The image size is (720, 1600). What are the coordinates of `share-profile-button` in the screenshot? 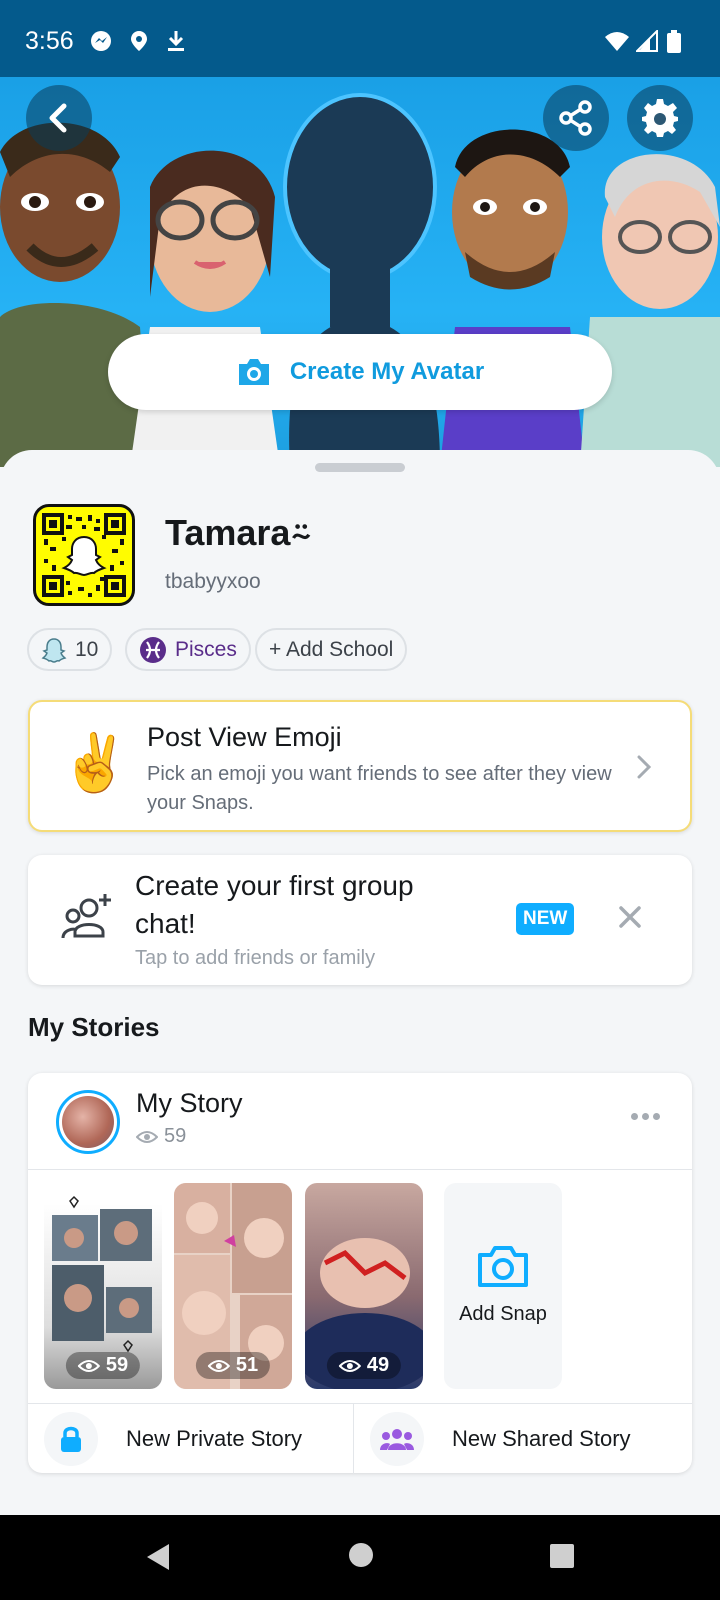 It's located at (576, 118).